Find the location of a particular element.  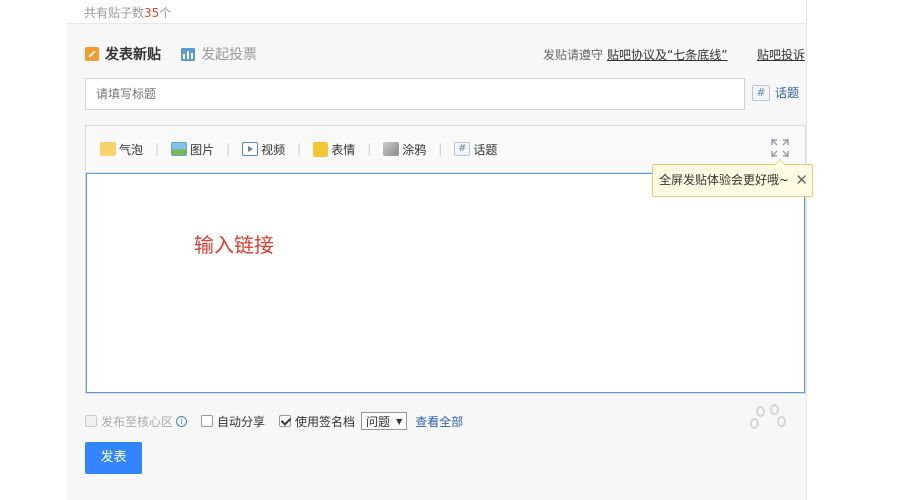

post-count: 共有贴子数35个 is located at coordinates (127, 12).